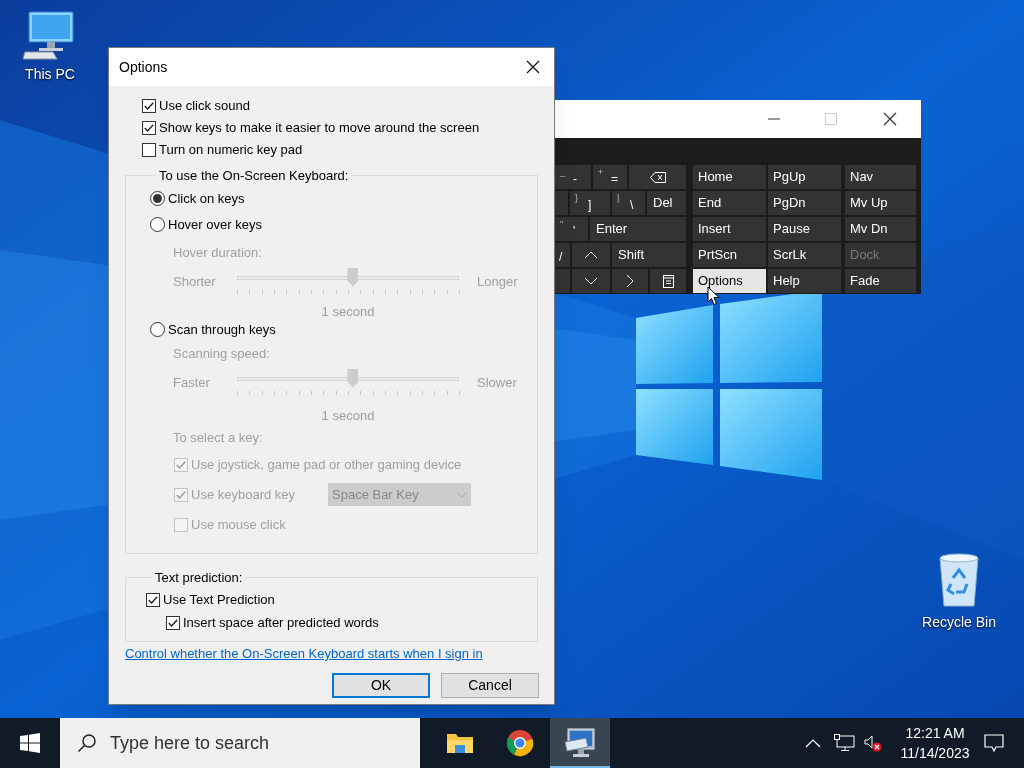 This screenshot has width=1024, height=768. What do you see at coordinates (729, 255) in the screenshot?
I see `key: PrtScn` at bounding box center [729, 255].